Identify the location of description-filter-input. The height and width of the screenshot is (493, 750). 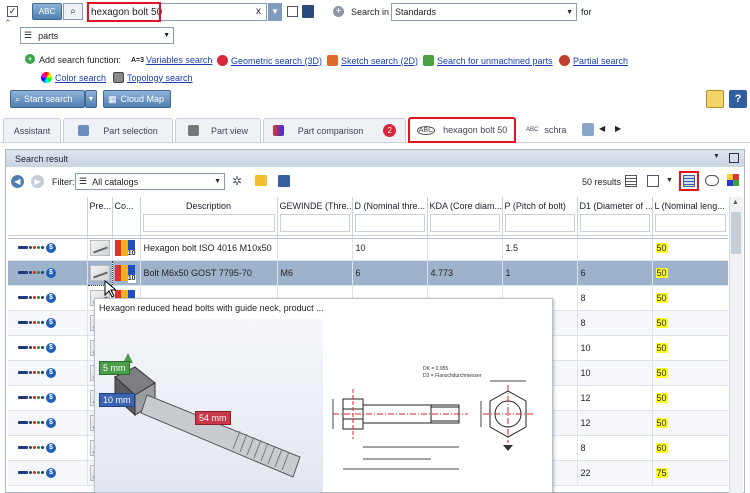
(208, 223).